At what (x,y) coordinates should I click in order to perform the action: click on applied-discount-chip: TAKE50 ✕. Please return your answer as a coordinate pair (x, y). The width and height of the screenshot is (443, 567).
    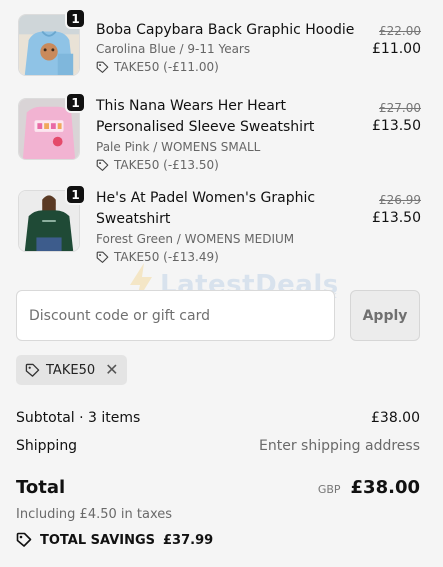
    Looking at the image, I should click on (71, 370).